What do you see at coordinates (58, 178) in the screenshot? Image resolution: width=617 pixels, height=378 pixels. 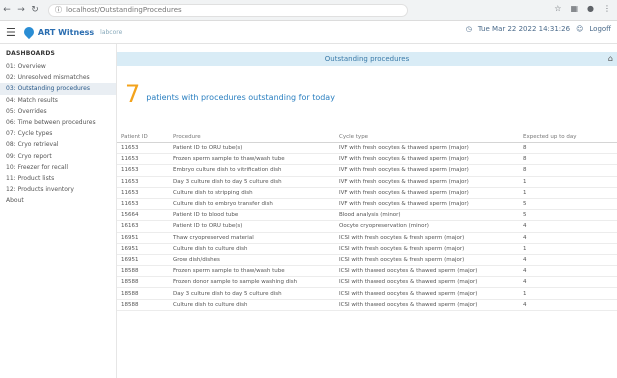 I see `sidebar-item-product-lists: 11: Product lists` at bounding box center [58, 178].